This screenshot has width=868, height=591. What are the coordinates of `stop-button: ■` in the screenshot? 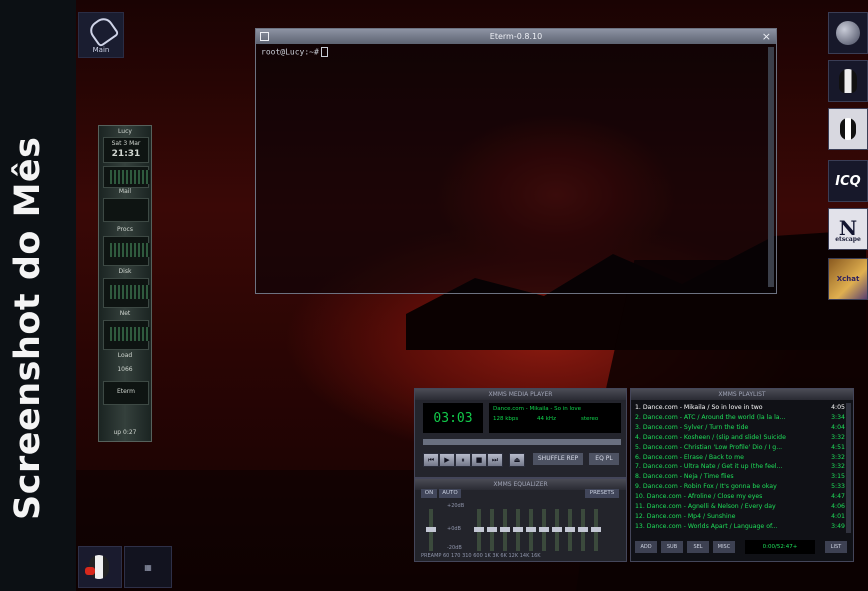 It's located at (479, 460).